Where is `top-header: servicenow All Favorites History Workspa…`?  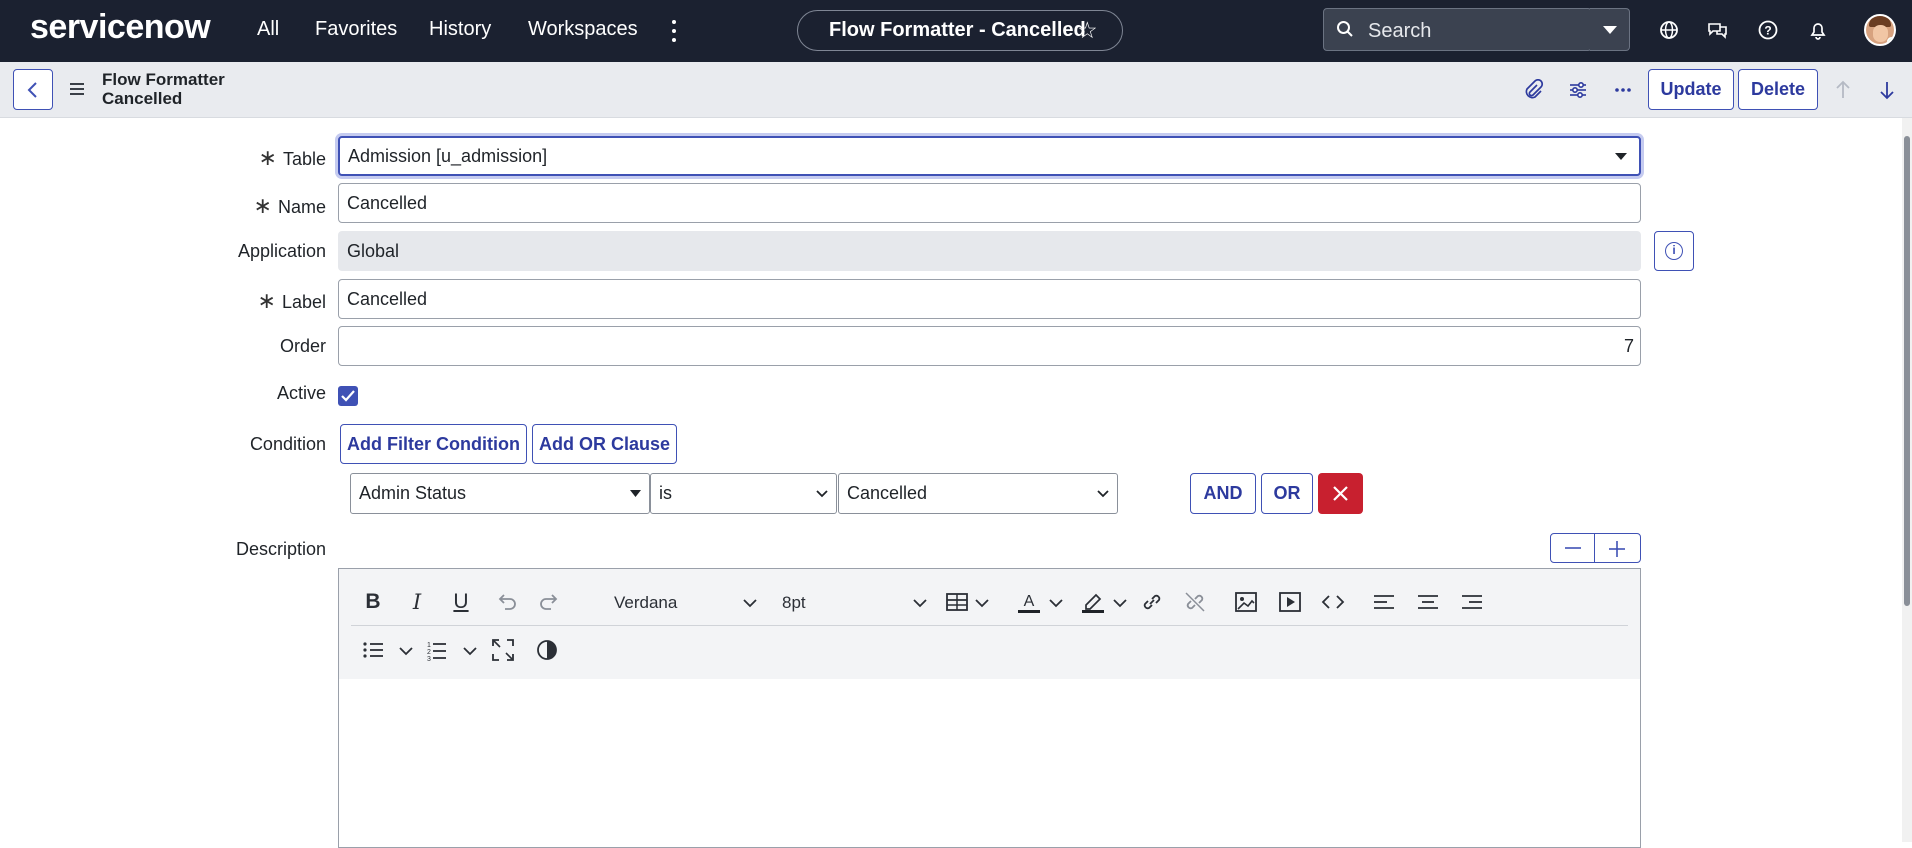 top-header: servicenow All Favorites History Workspa… is located at coordinates (956, 31).